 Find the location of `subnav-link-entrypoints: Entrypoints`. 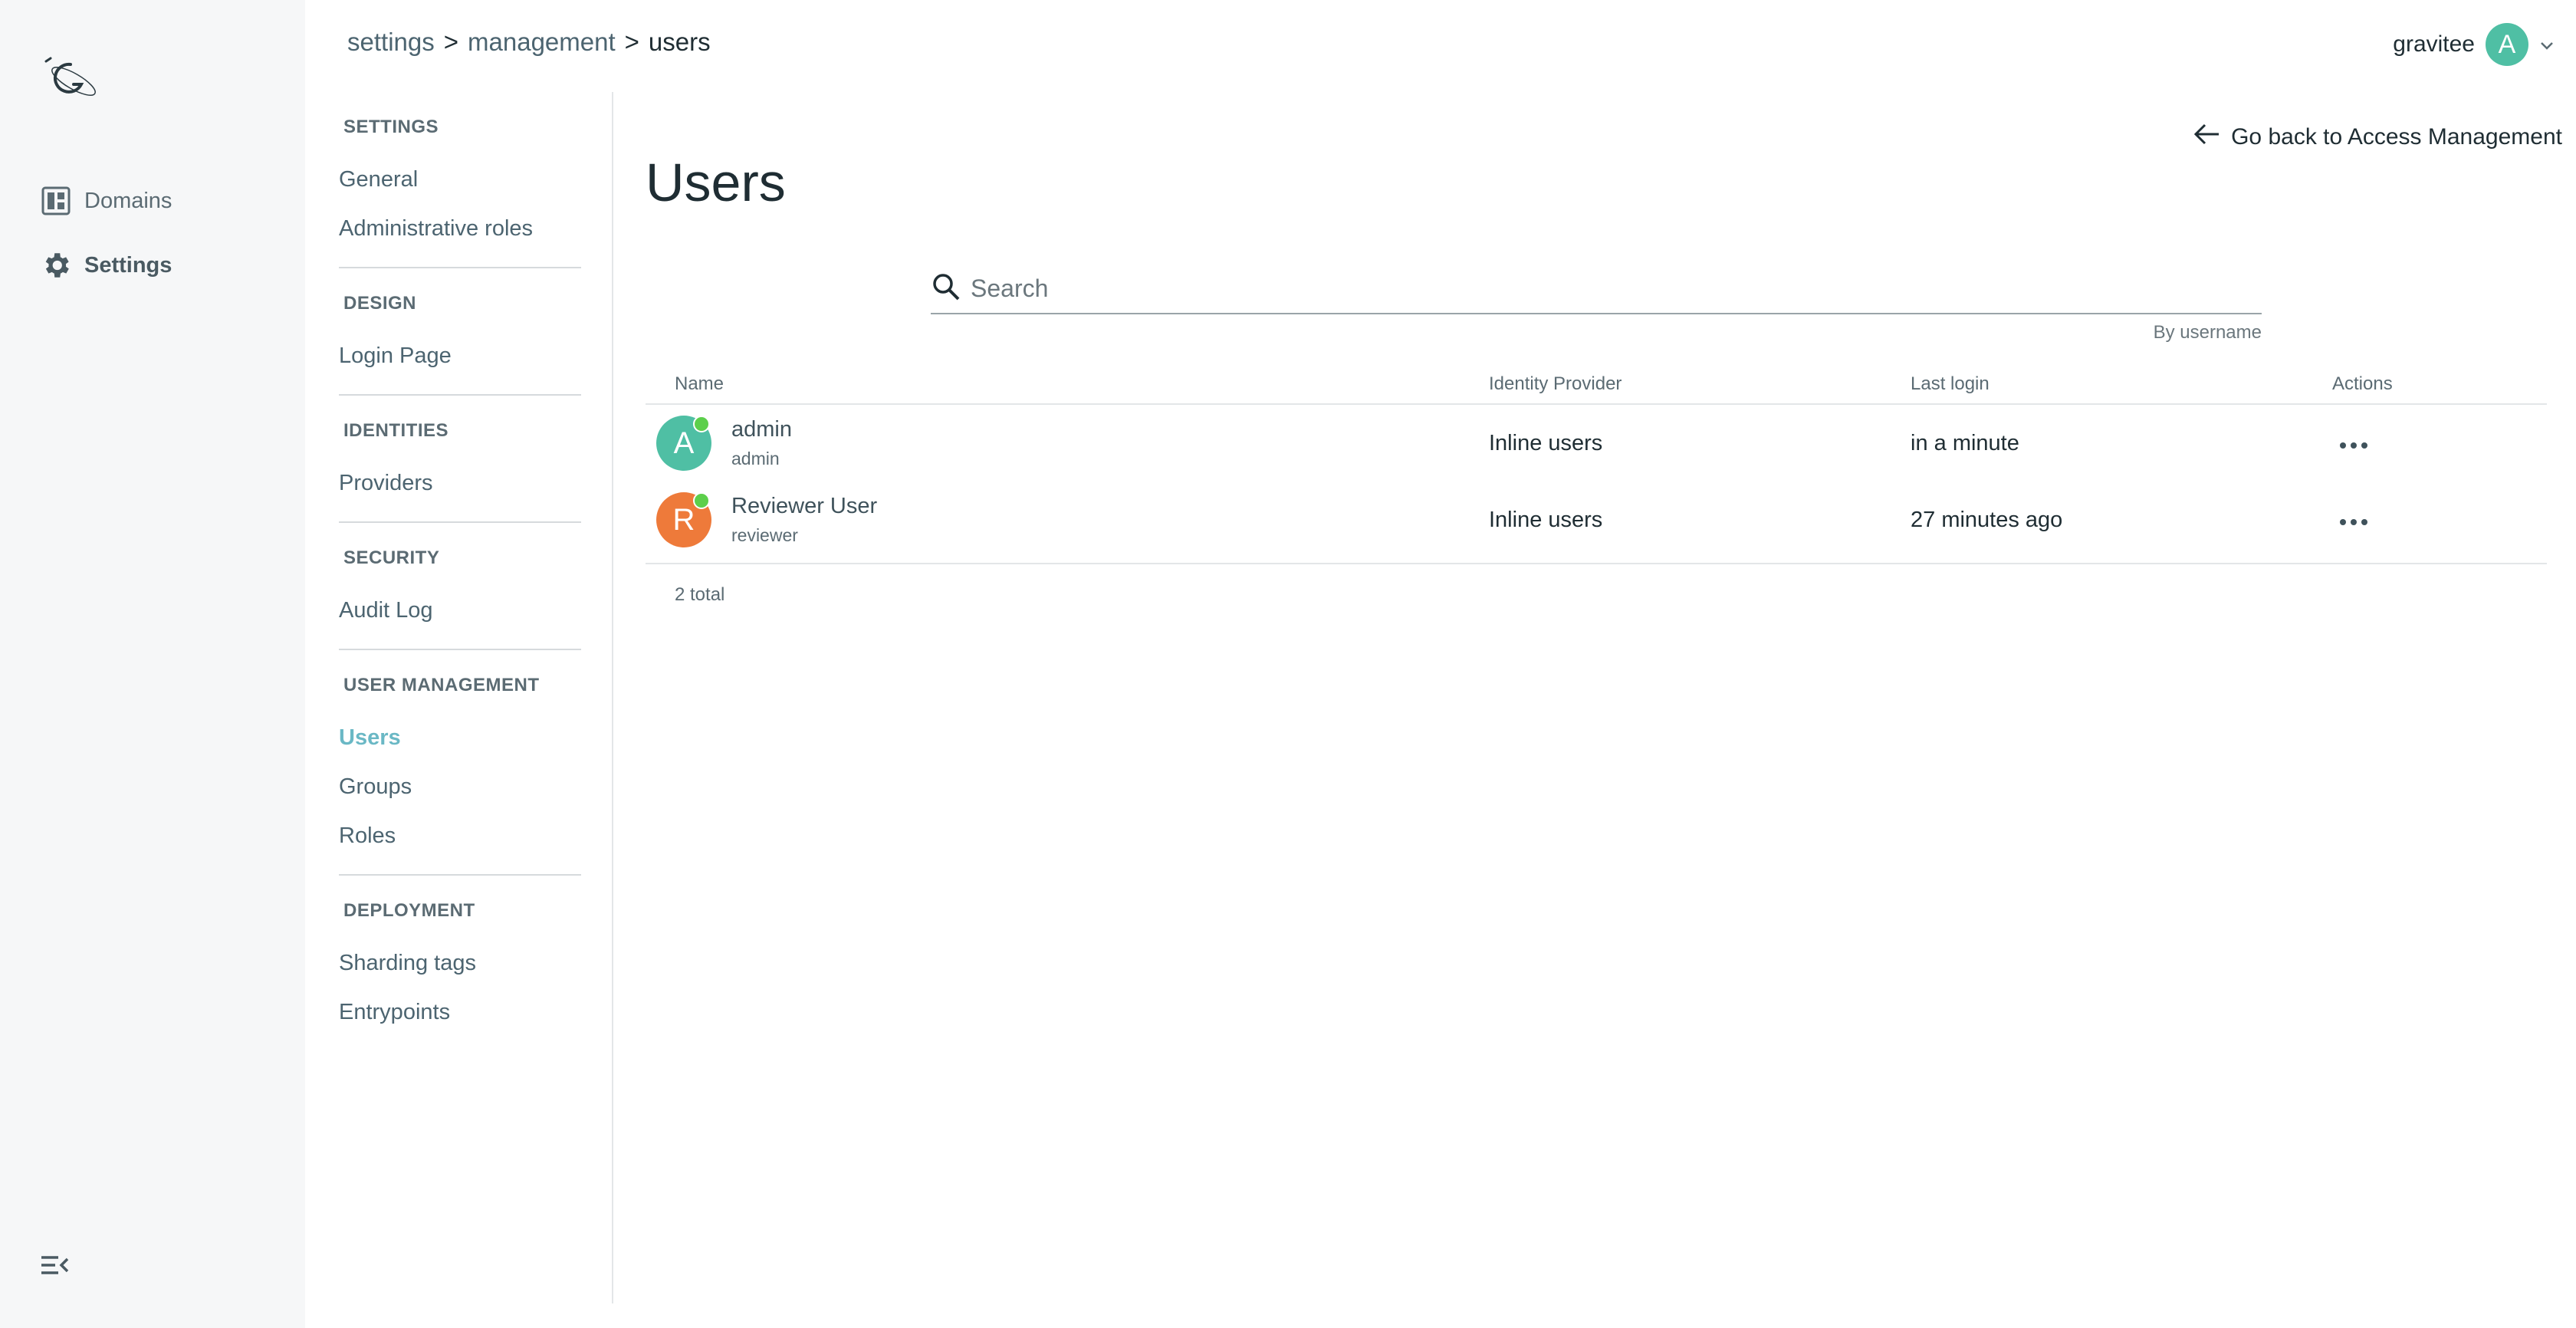

subnav-link-entrypoints: Entrypoints is located at coordinates (459, 1012).